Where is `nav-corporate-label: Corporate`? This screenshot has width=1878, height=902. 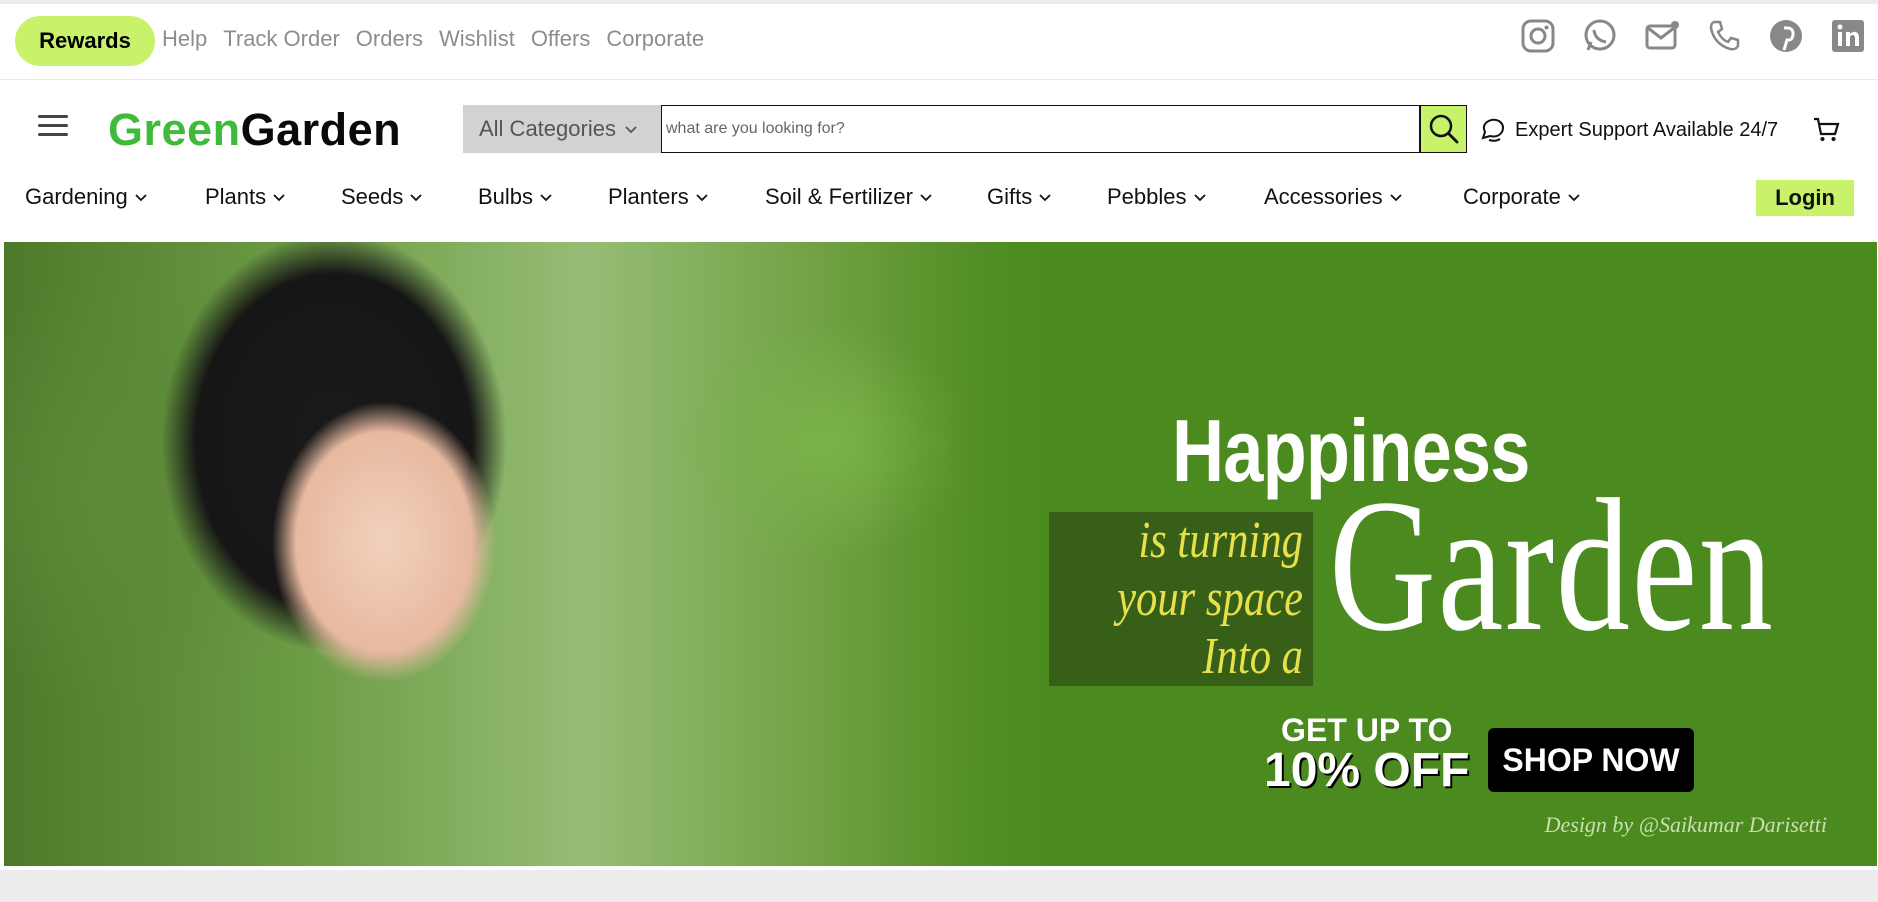 nav-corporate-label: Corporate is located at coordinates (1512, 196).